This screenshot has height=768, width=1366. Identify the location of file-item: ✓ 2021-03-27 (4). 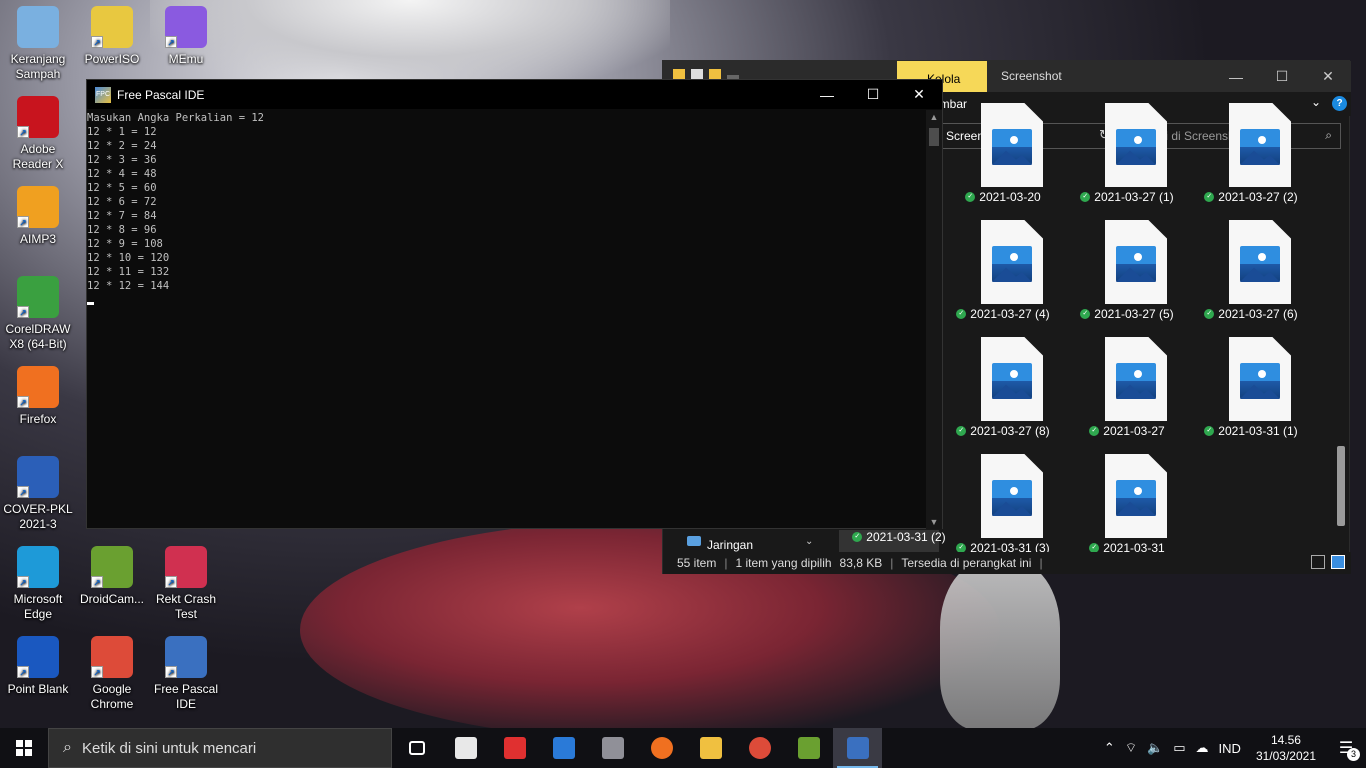
(1003, 275).